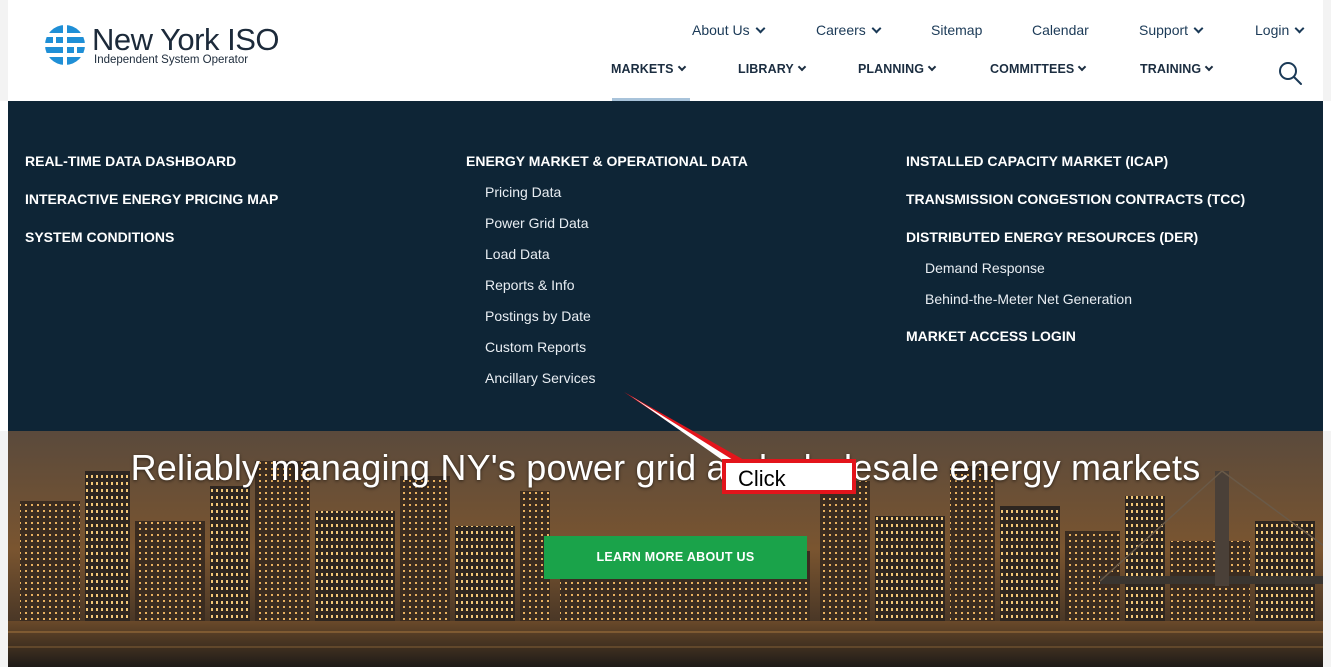  I want to click on main-nav-label: PLANNING, so click(891, 69).